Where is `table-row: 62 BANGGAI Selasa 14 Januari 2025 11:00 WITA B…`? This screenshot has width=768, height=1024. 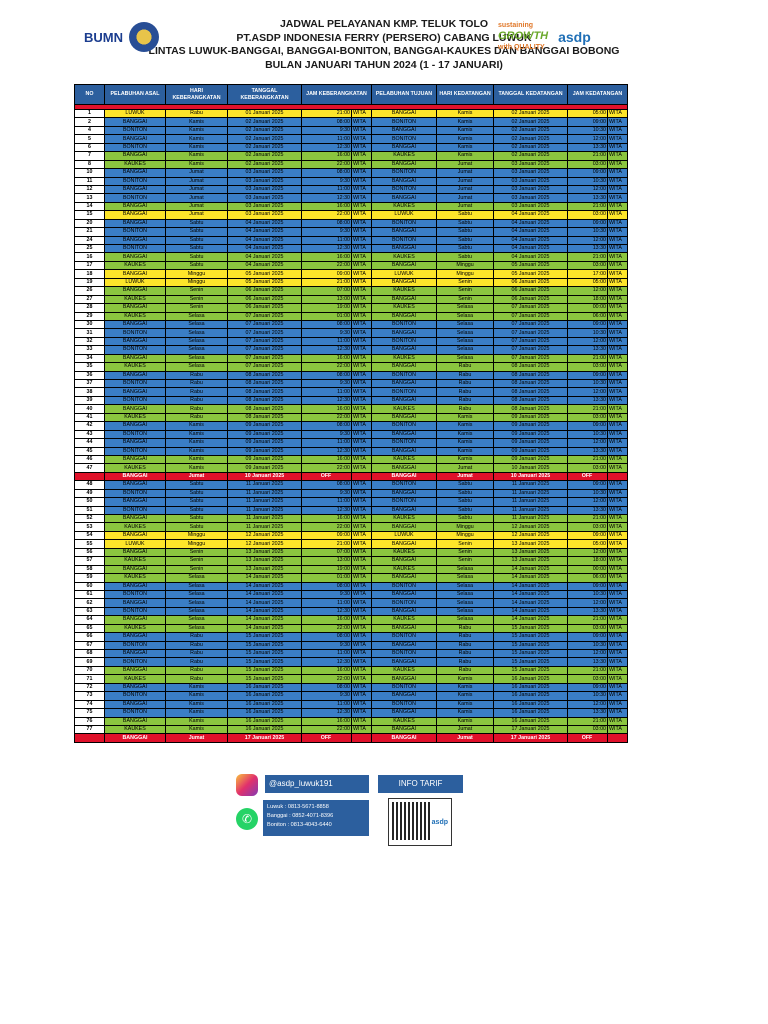
table-row: 62 BANGGAI Selasa 14 Januari 2025 11:00 WITA B… is located at coordinates (351, 603).